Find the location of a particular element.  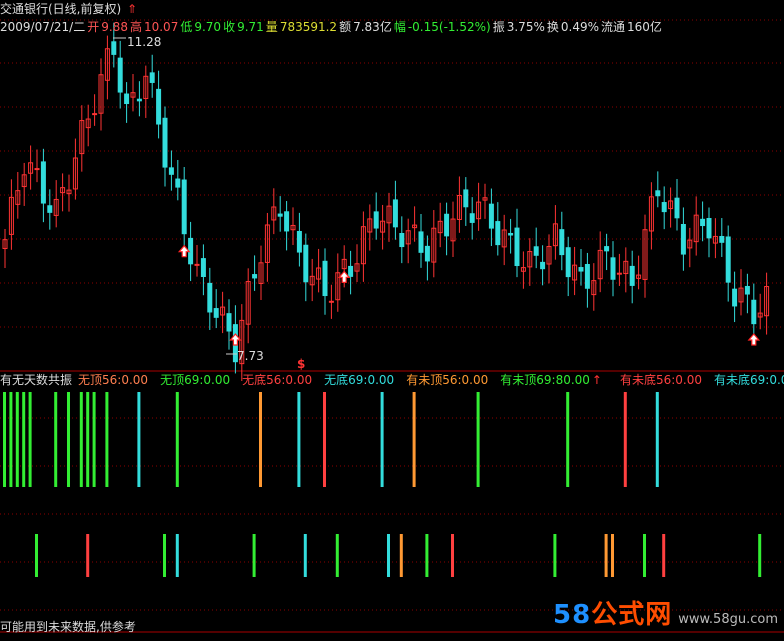

close-value: 9.71 is located at coordinates (250, 27).